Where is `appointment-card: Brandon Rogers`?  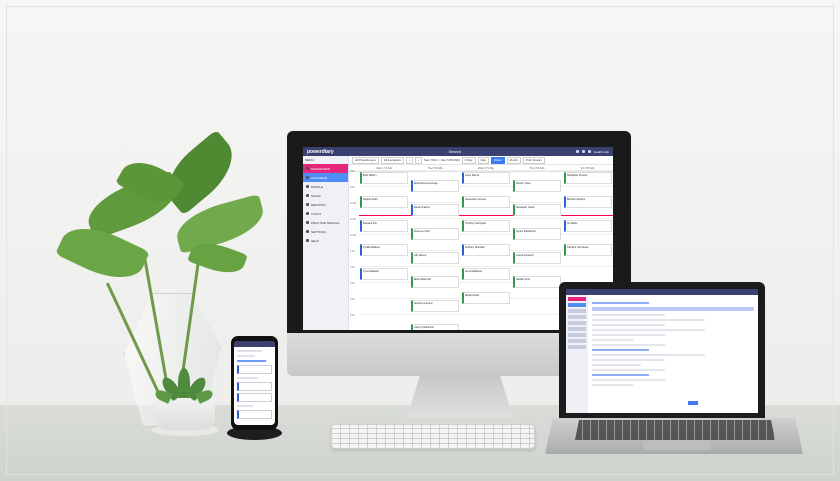
appointment-card: Brandon Rogers is located at coordinates (588, 202).